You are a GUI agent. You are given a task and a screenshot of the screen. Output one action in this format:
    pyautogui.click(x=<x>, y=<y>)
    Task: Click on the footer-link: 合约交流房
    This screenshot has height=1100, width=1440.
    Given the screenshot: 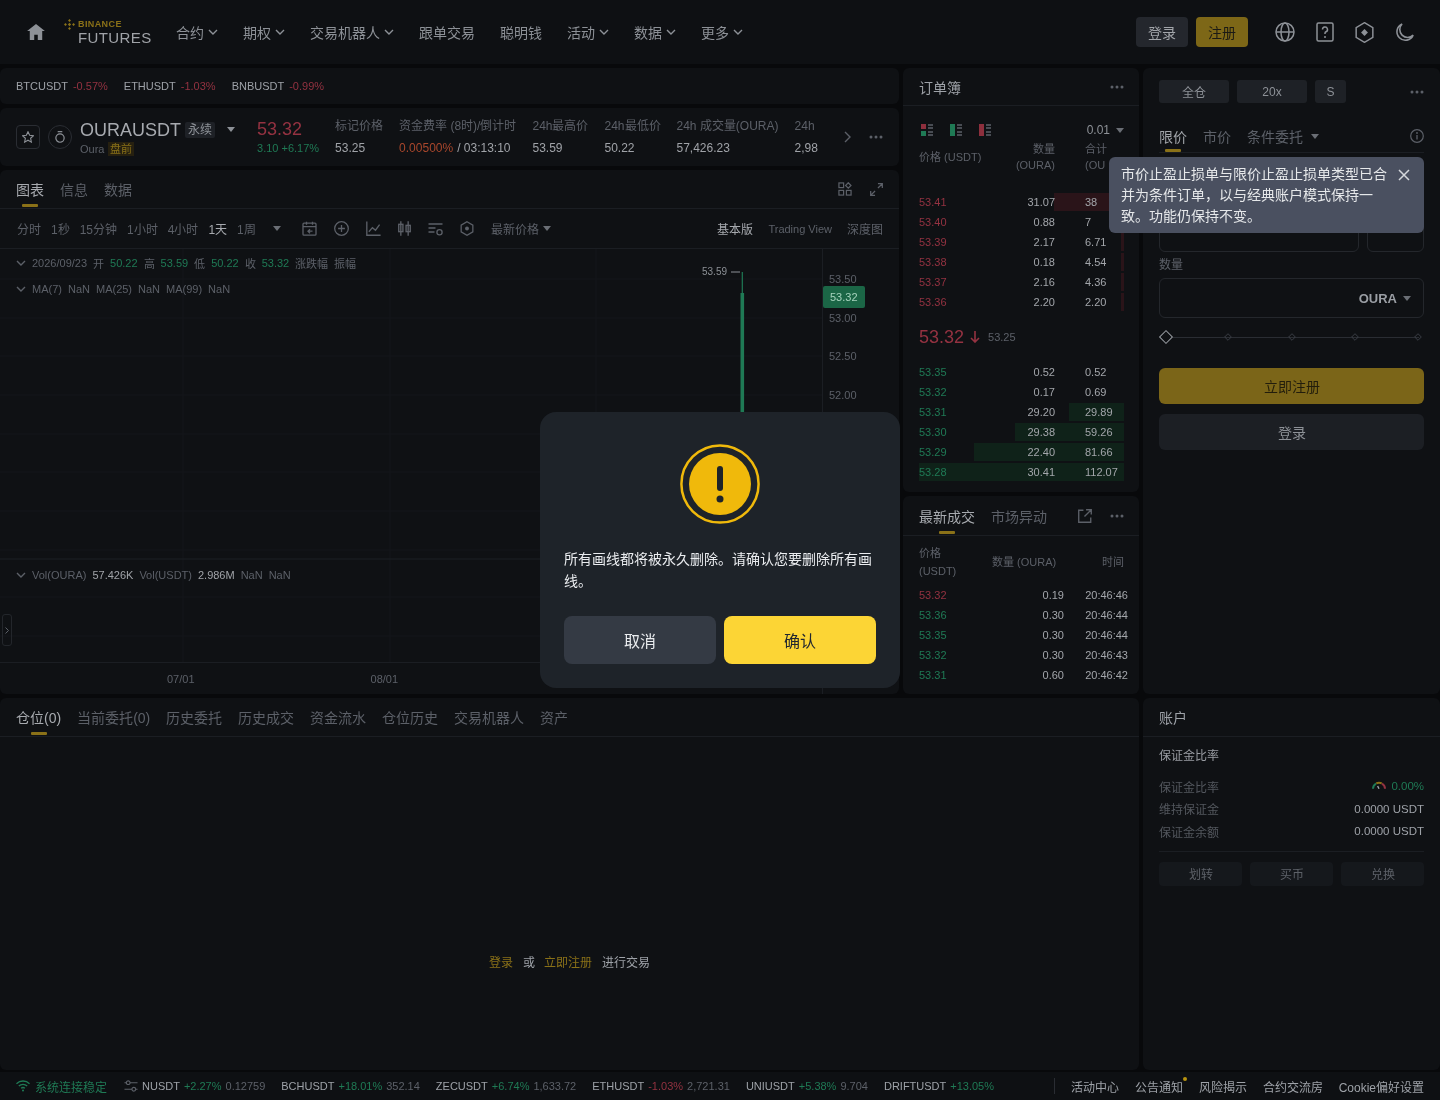 What is the action you would take?
    pyautogui.click(x=1292, y=1087)
    